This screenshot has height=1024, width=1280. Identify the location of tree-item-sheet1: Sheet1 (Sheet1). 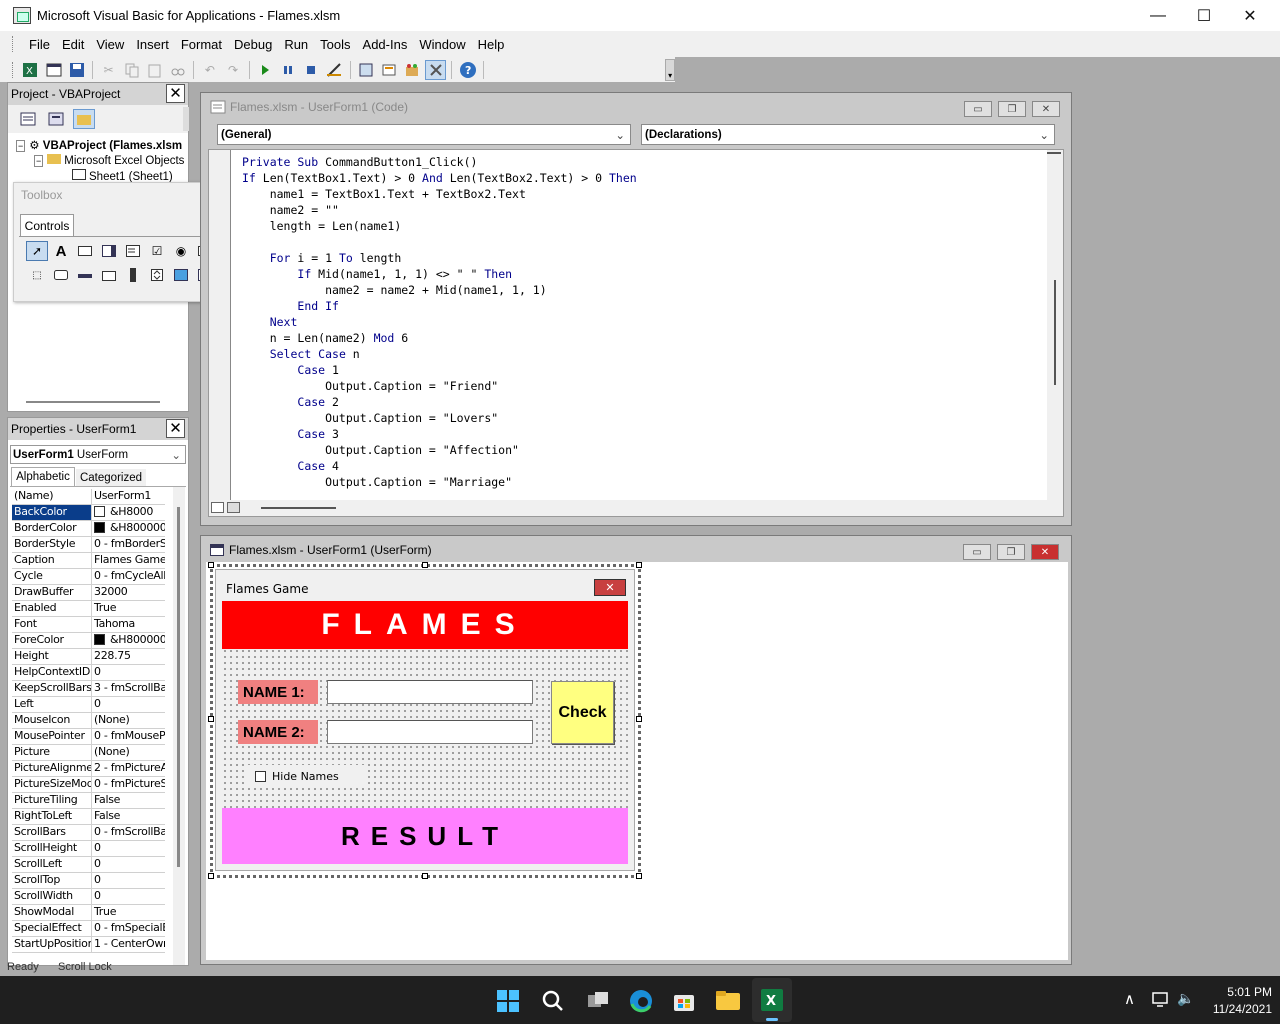
(122, 176).